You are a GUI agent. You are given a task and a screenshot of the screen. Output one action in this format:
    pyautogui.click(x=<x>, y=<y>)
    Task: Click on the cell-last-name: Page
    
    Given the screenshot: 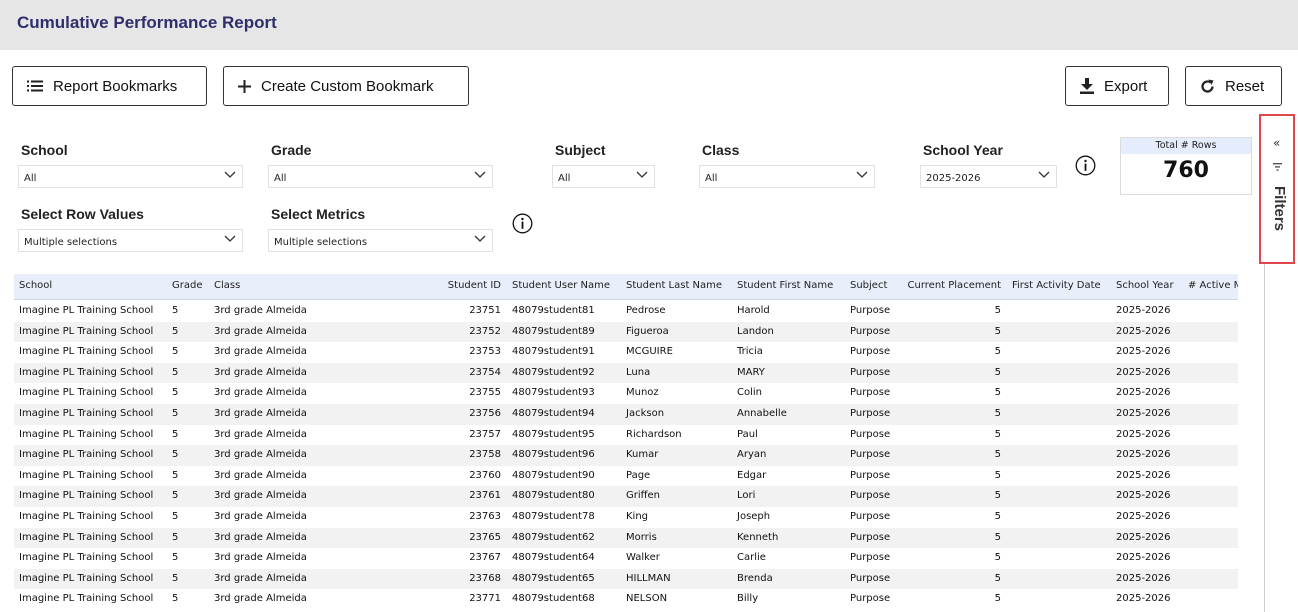 What is the action you would take?
    pyautogui.click(x=638, y=475)
    